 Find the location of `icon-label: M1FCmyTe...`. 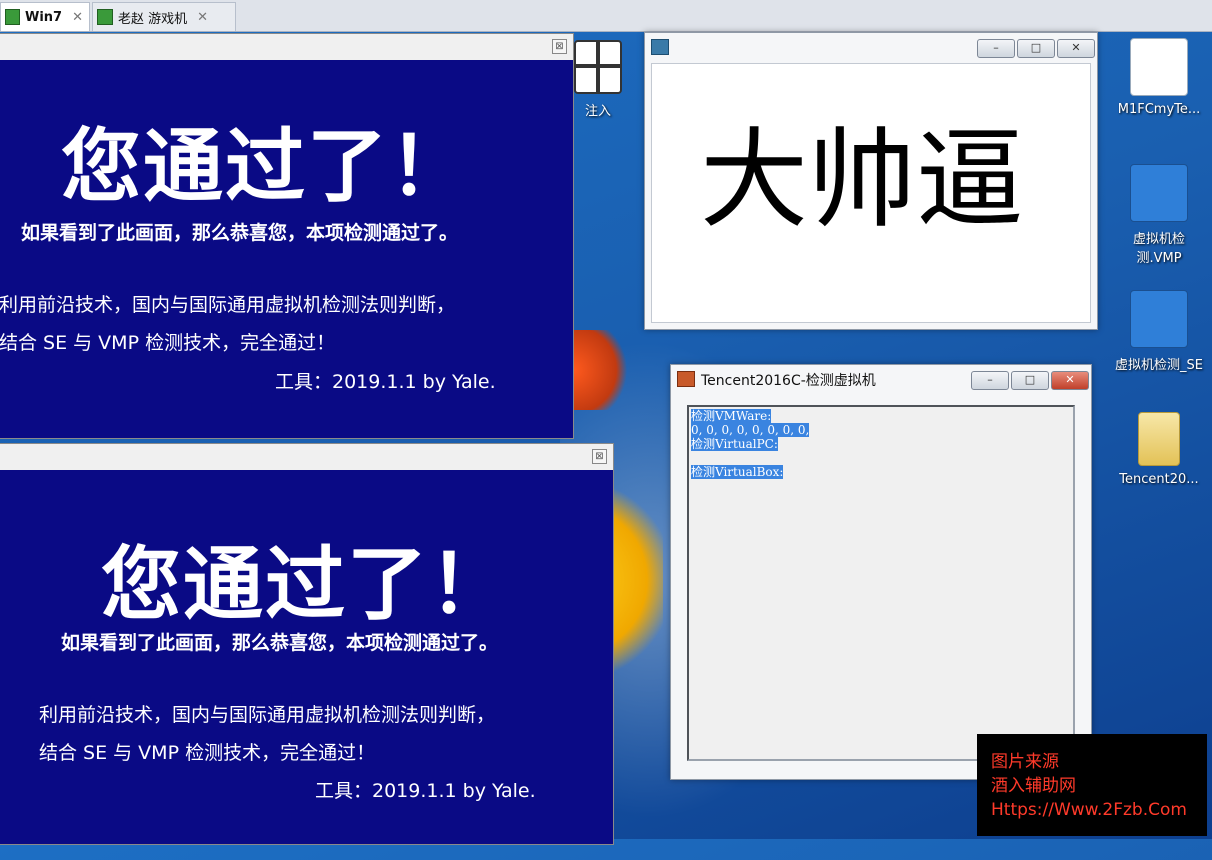

icon-label: M1FCmyTe... is located at coordinates (1159, 109).